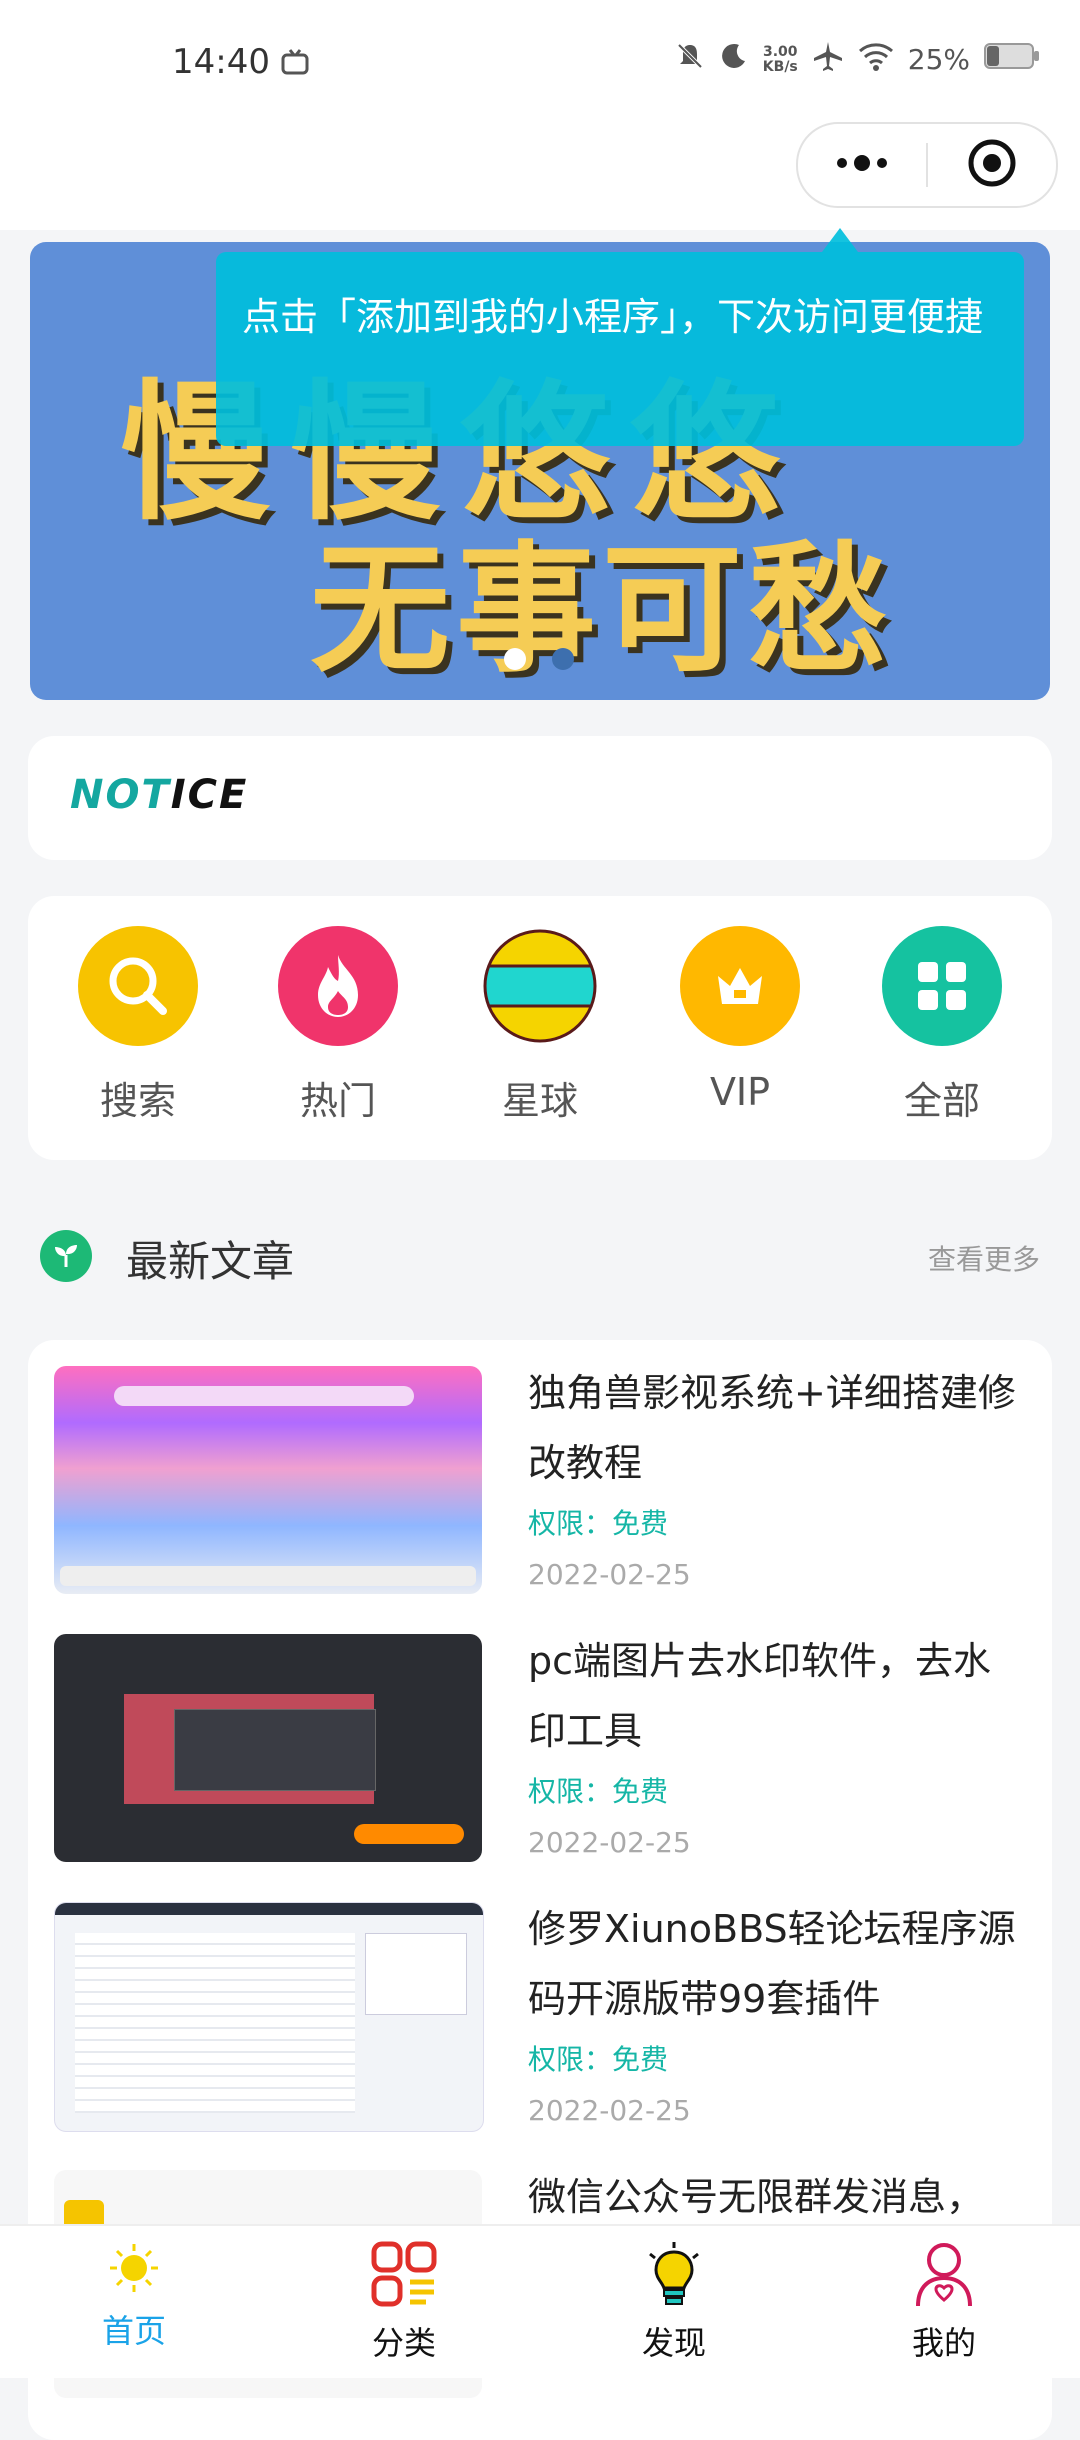 The width and height of the screenshot is (1080, 2440). What do you see at coordinates (942, 986) in the screenshot?
I see `grid-icon` at bounding box center [942, 986].